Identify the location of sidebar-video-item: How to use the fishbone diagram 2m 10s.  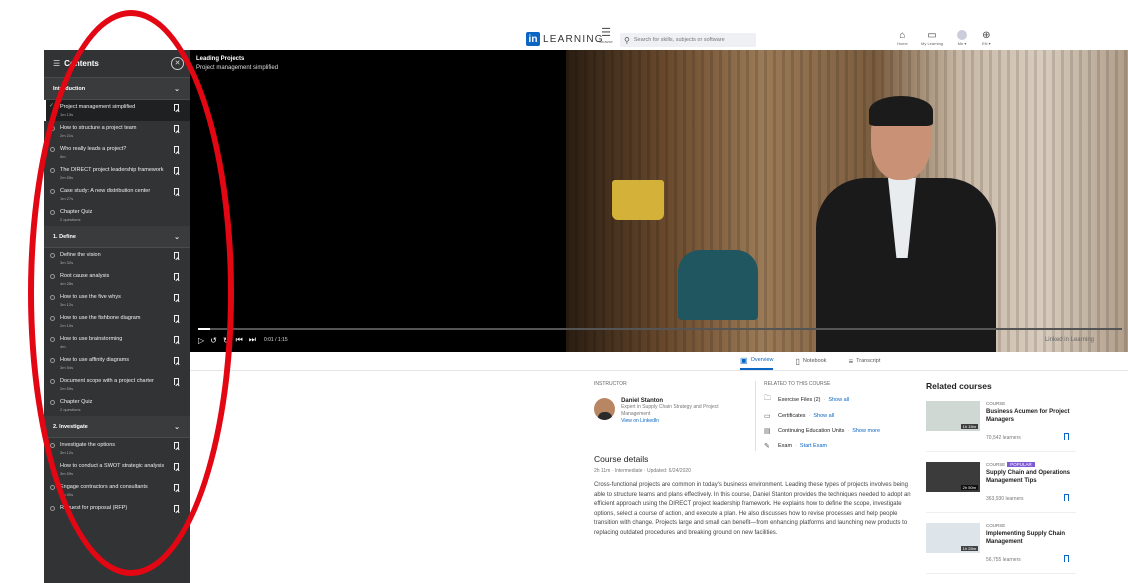
(117, 321).